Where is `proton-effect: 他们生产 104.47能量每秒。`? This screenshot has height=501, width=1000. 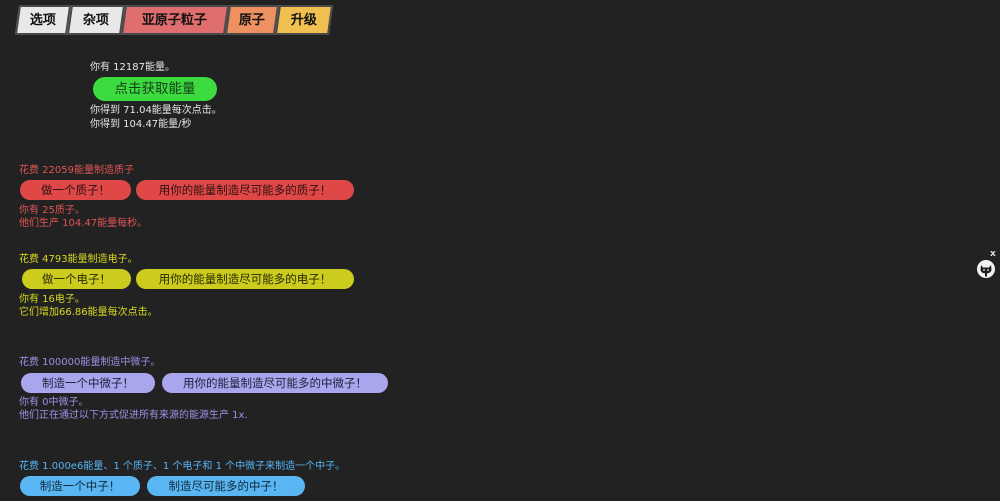 proton-effect: 他们生产 104.47能量每秒。 is located at coordinates (83, 223).